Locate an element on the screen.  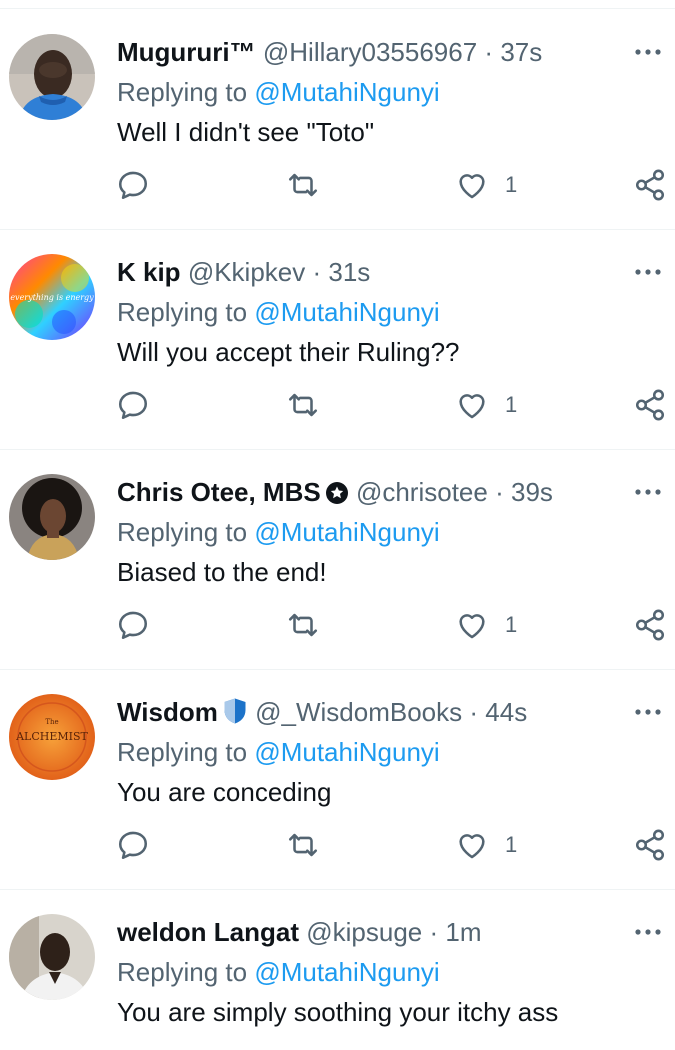
tweet-text: Biased to the end! is located at coordinates (222, 572).